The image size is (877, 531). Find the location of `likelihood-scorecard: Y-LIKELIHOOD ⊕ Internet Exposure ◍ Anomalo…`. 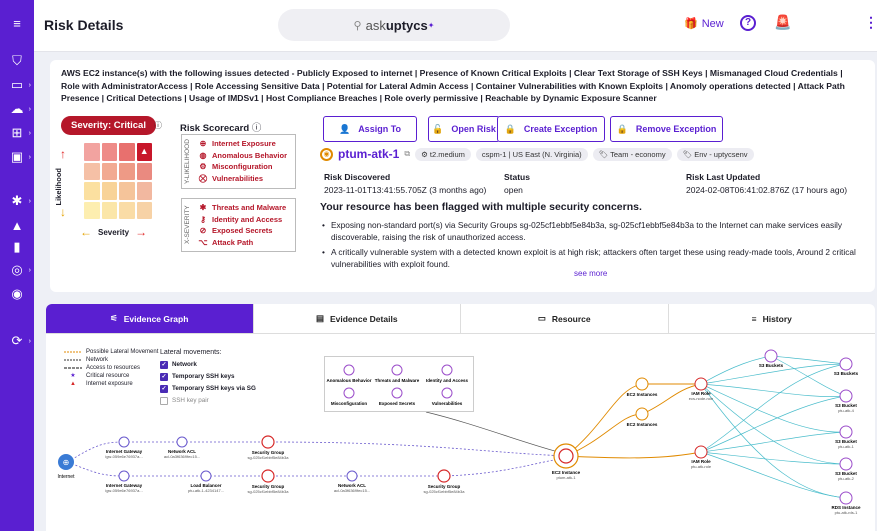

likelihood-scorecard: Y-LIKELIHOOD ⊕ Internet Exposure ◍ Anomalo… is located at coordinates (238, 161).